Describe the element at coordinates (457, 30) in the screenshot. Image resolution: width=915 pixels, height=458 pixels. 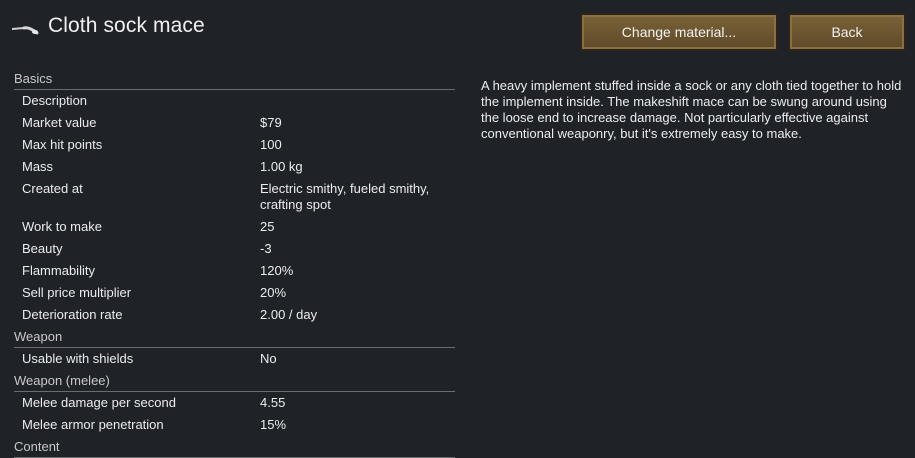
I see `header: Cloth sock mace Change material... Back` at that location.